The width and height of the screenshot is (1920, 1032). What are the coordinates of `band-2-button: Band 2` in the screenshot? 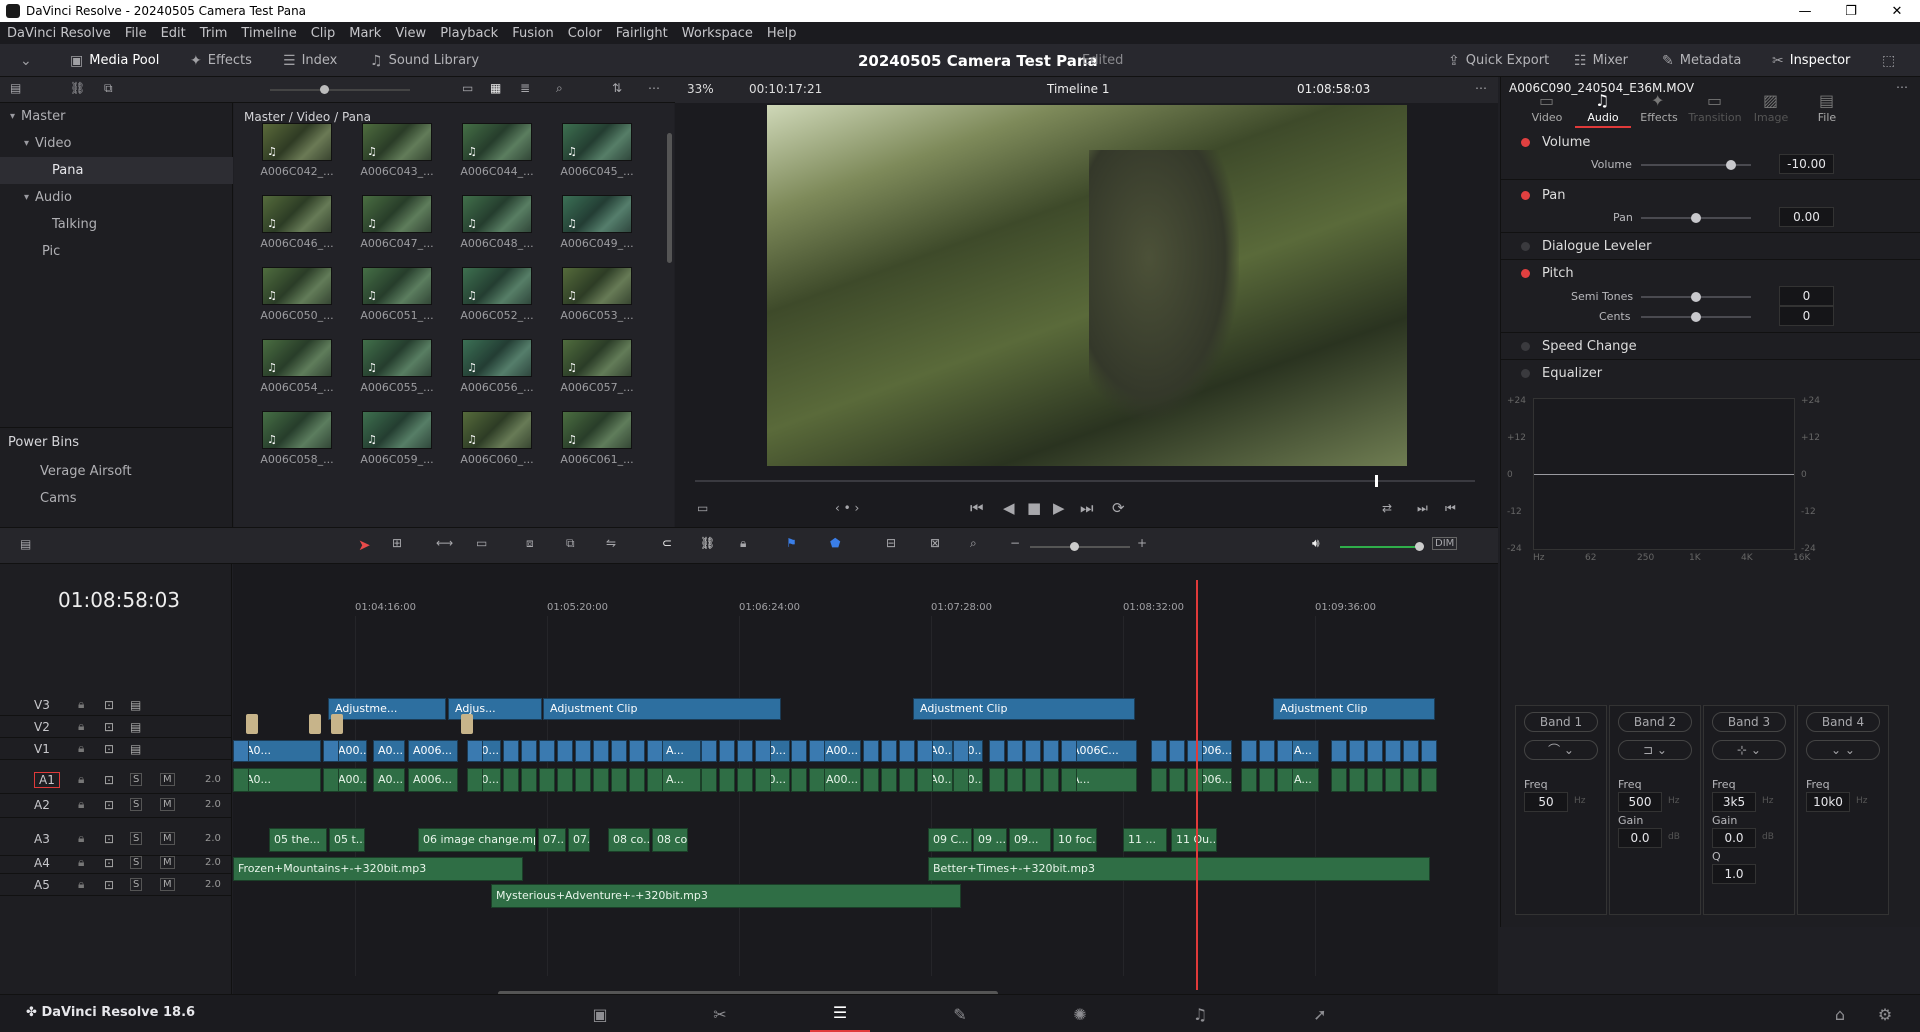 It's located at (1655, 722).